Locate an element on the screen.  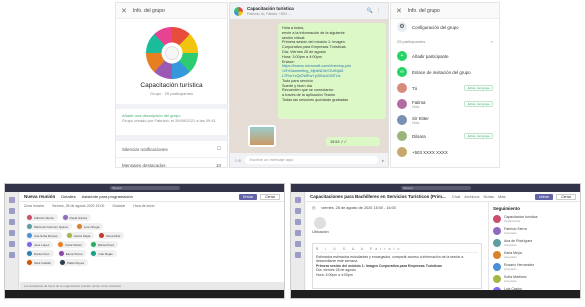
attendee-response: Aceptado is located at coordinates (510, 233).